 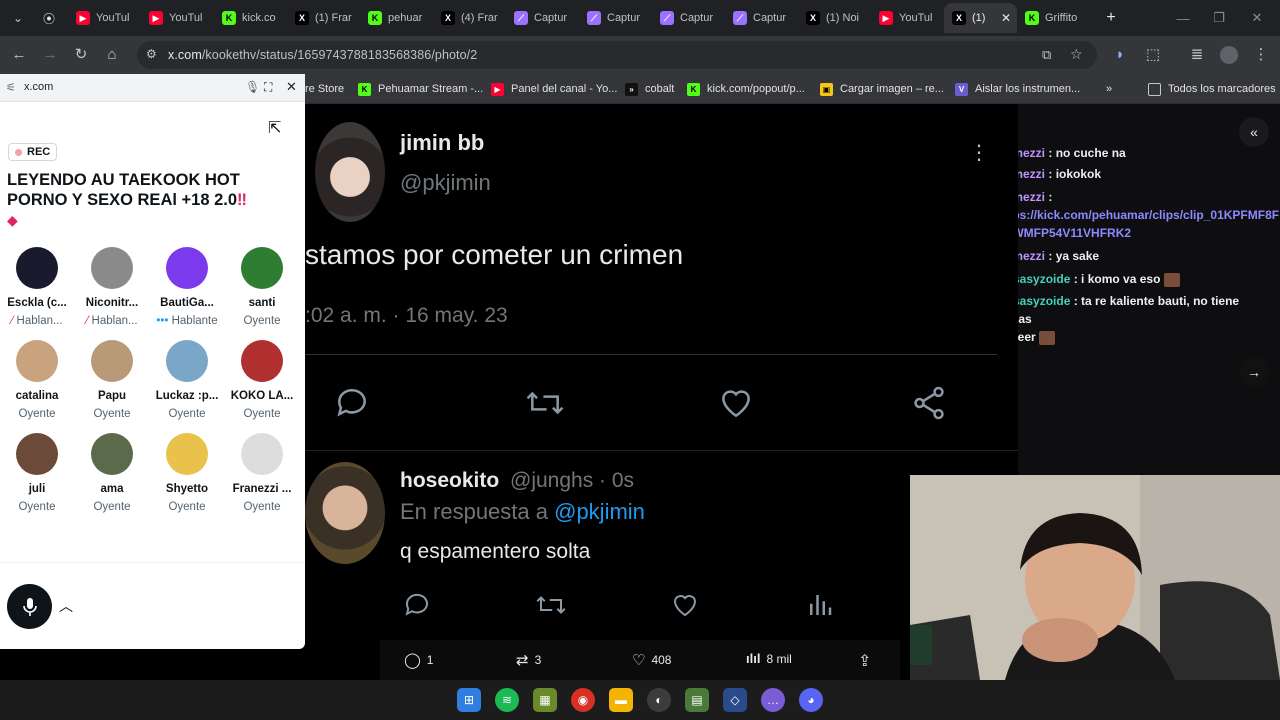 I want to click on tune-icon: ⚟, so click(x=11, y=87).